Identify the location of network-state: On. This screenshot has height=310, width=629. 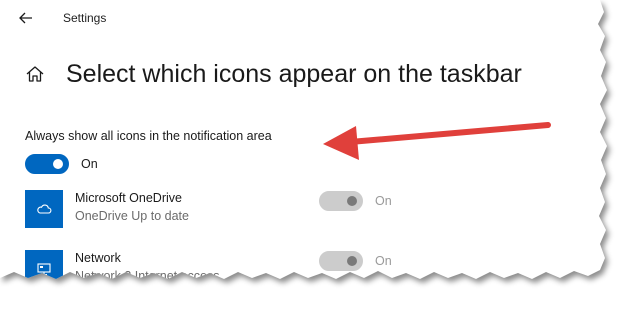
(383, 261).